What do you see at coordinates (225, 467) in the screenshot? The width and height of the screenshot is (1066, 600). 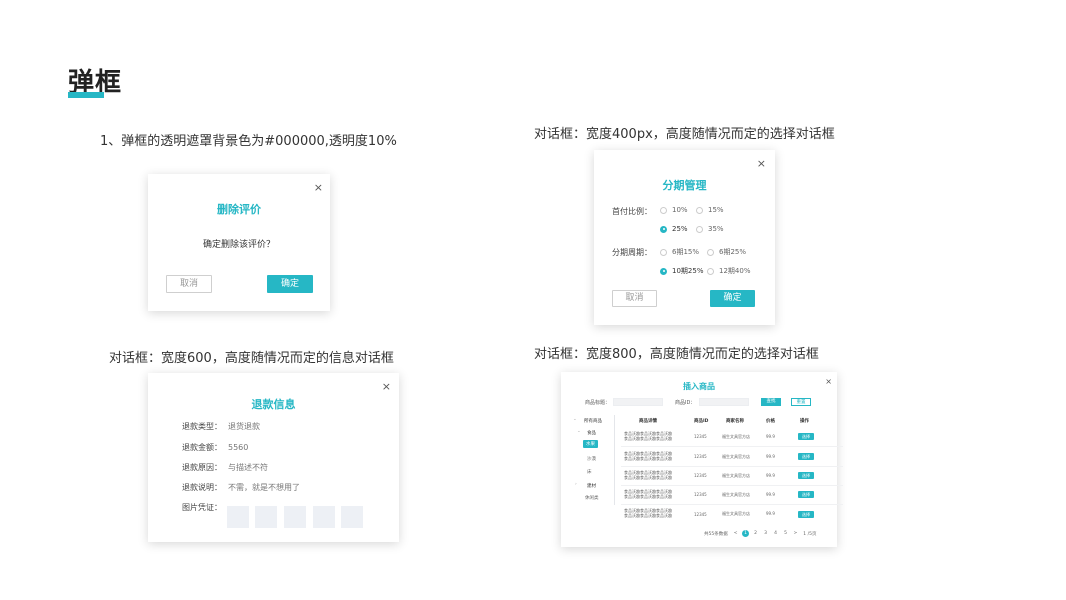 I see `refund-reason-row: 退款原因： 与描述不符` at bounding box center [225, 467].